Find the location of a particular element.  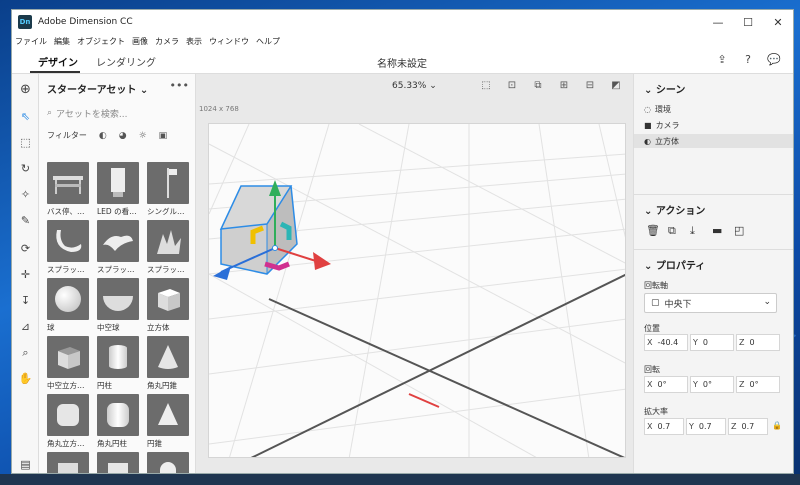

menu-object: オブジェクト is located at coordinates (101, 41).